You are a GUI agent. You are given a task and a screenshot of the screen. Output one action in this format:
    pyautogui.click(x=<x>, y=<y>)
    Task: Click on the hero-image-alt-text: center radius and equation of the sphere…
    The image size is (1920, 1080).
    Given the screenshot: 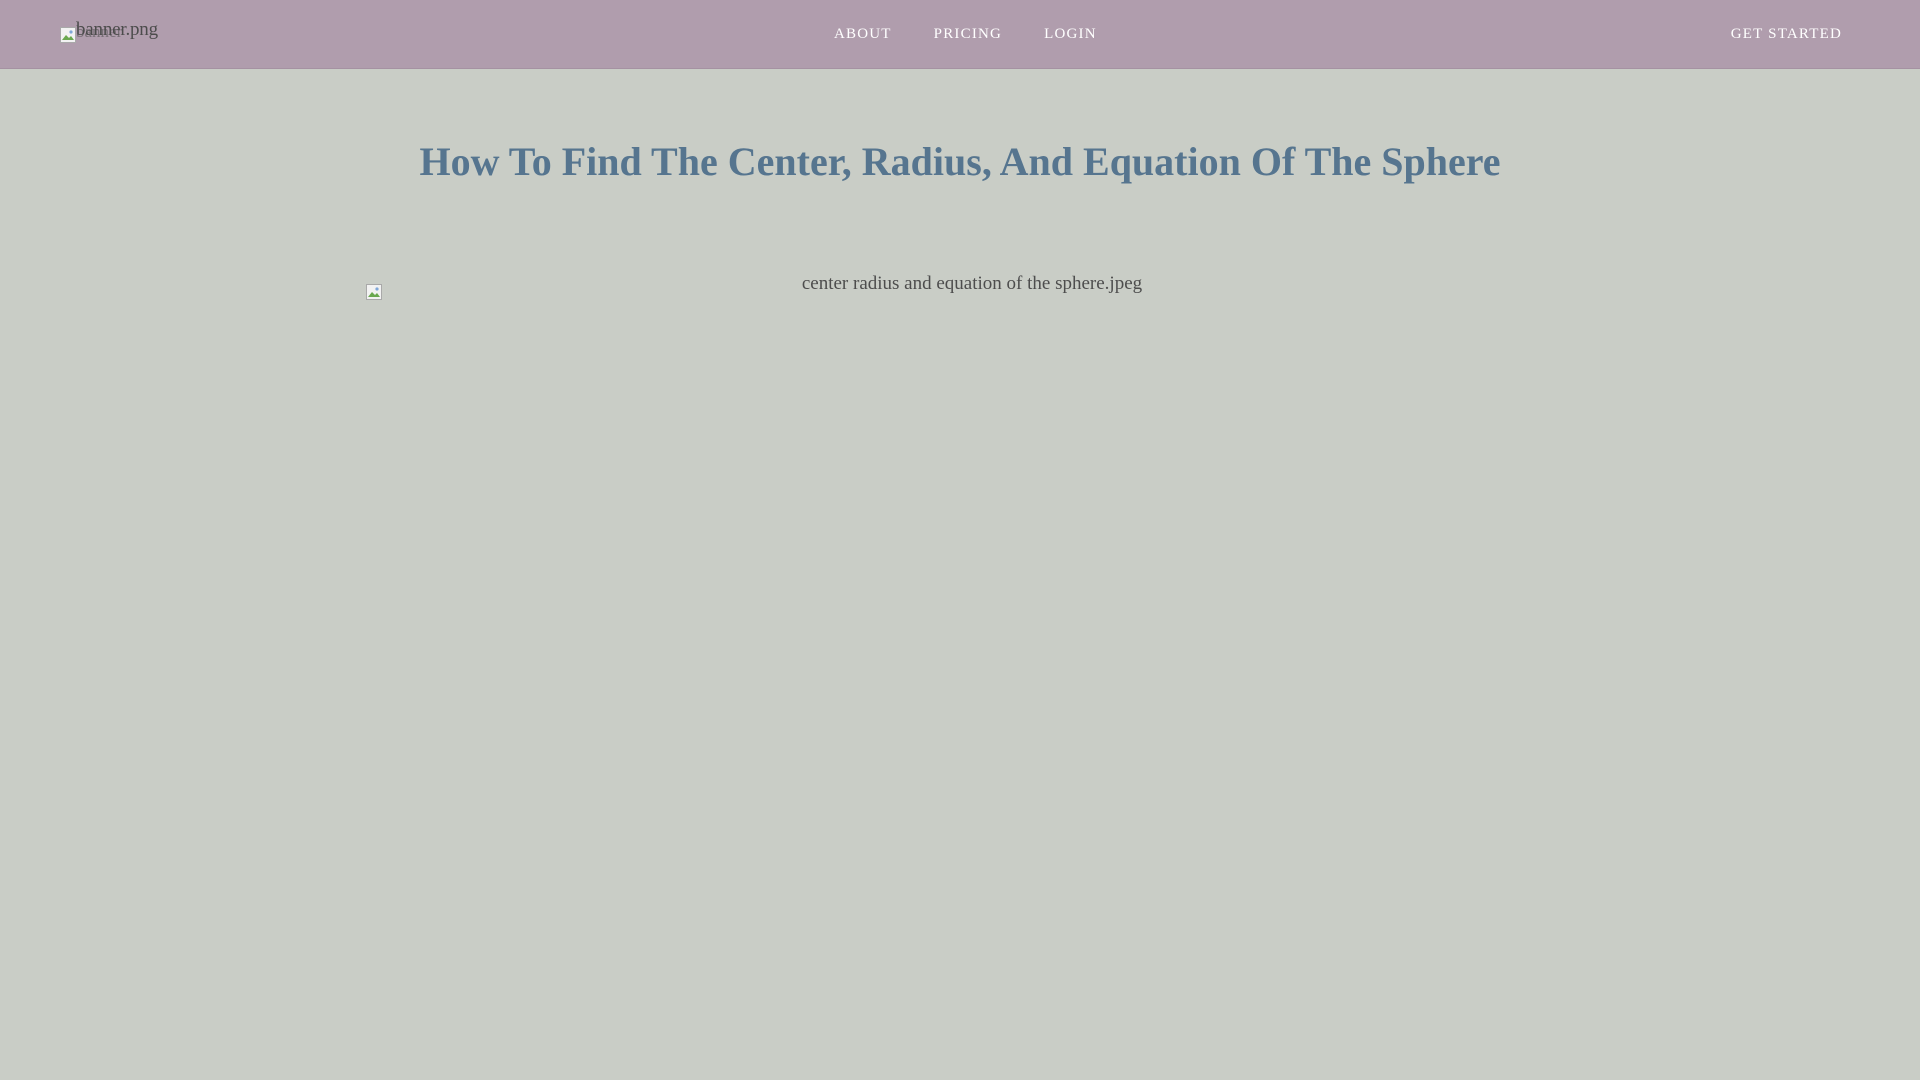 What is the action you would take?
    pyautogui.click(x=972, y=283)
    